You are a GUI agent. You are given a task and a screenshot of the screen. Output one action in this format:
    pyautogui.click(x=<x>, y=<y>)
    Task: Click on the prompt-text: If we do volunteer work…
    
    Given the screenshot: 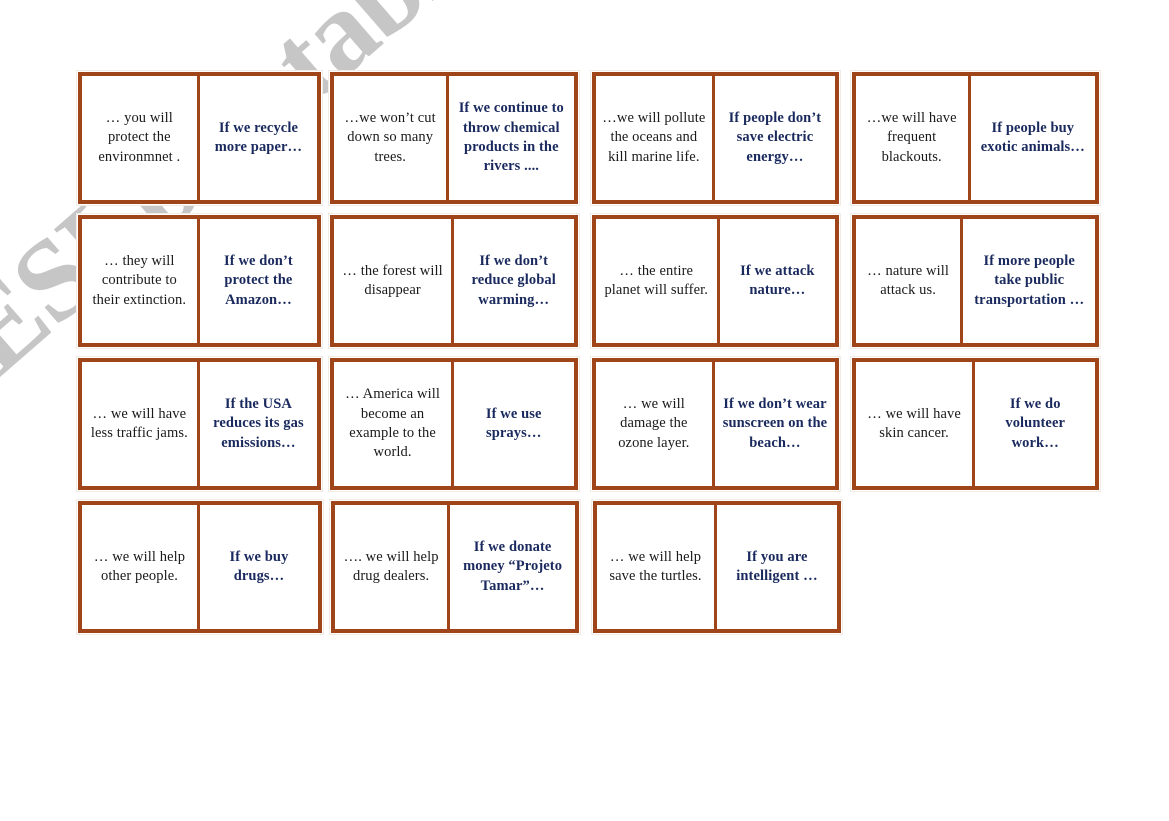 What is the action you would take?
    pyautogui.click(x=1035, y=423)
    